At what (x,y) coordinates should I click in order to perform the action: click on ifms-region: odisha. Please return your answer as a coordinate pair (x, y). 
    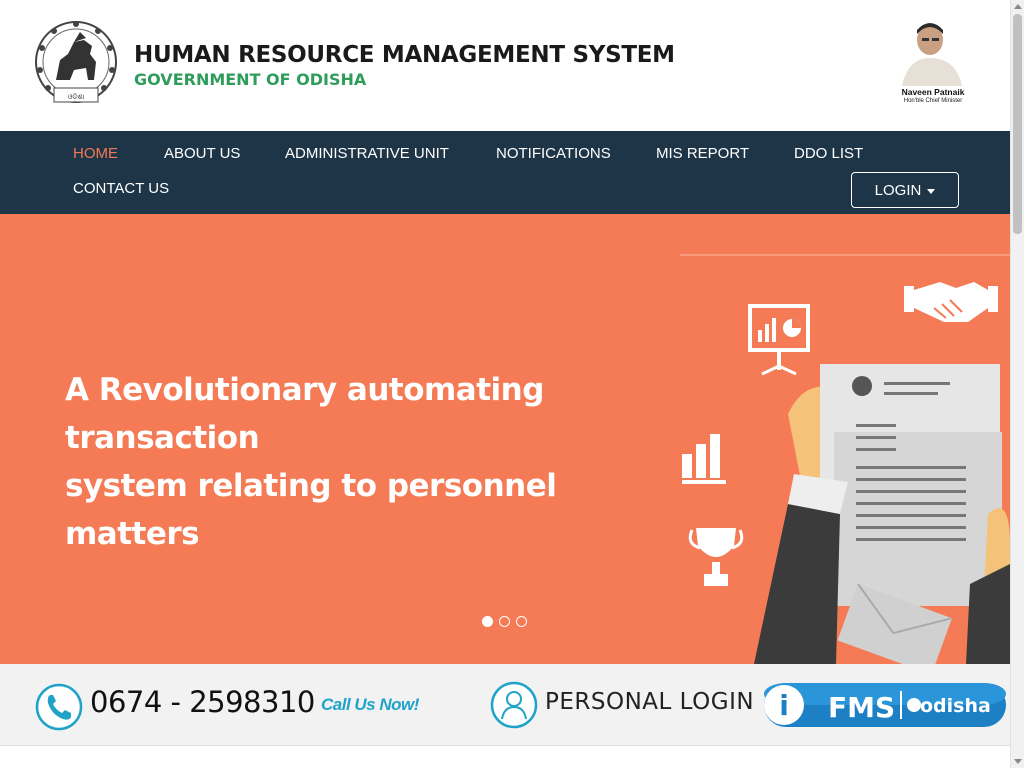
    Looking at the image, I should click on (955, 706).